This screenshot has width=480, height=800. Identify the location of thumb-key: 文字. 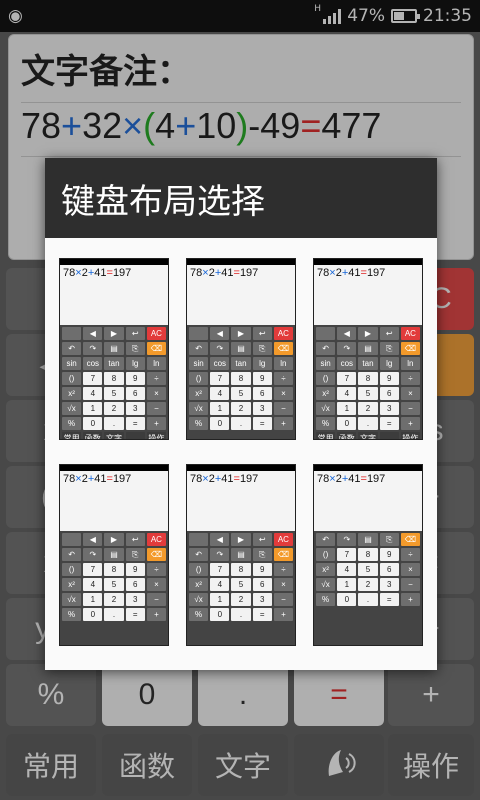
(114, 435).